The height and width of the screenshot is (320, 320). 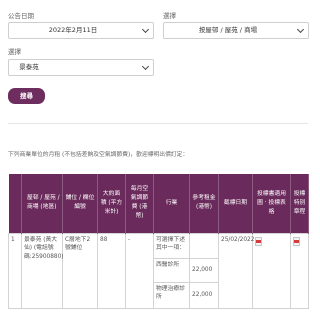 What do you see at coordinates (171, 270) in the screenshot?
I see `trade-cell: 西醫診所` at bounding box center [171, 270].